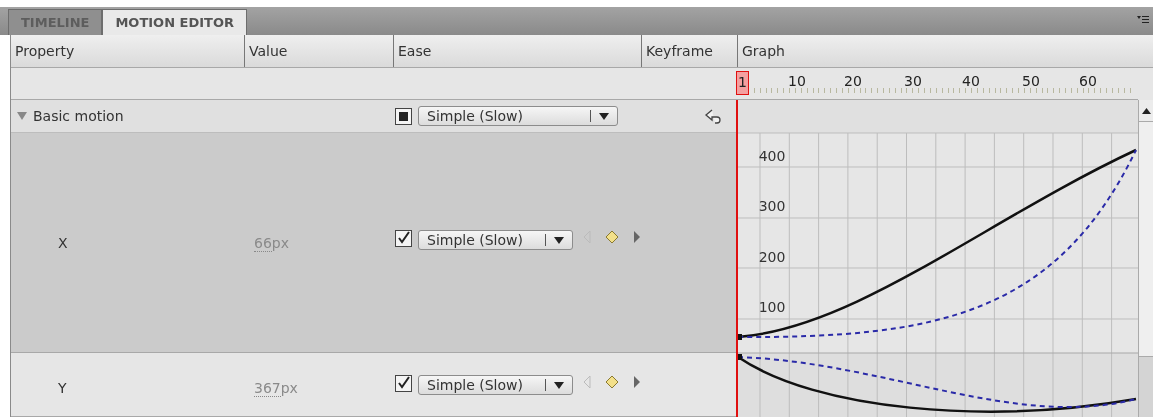 Image resolution: width=1153 pixels, height=417 pixels. I want to click on frame-number: 30, so click(913, 81).